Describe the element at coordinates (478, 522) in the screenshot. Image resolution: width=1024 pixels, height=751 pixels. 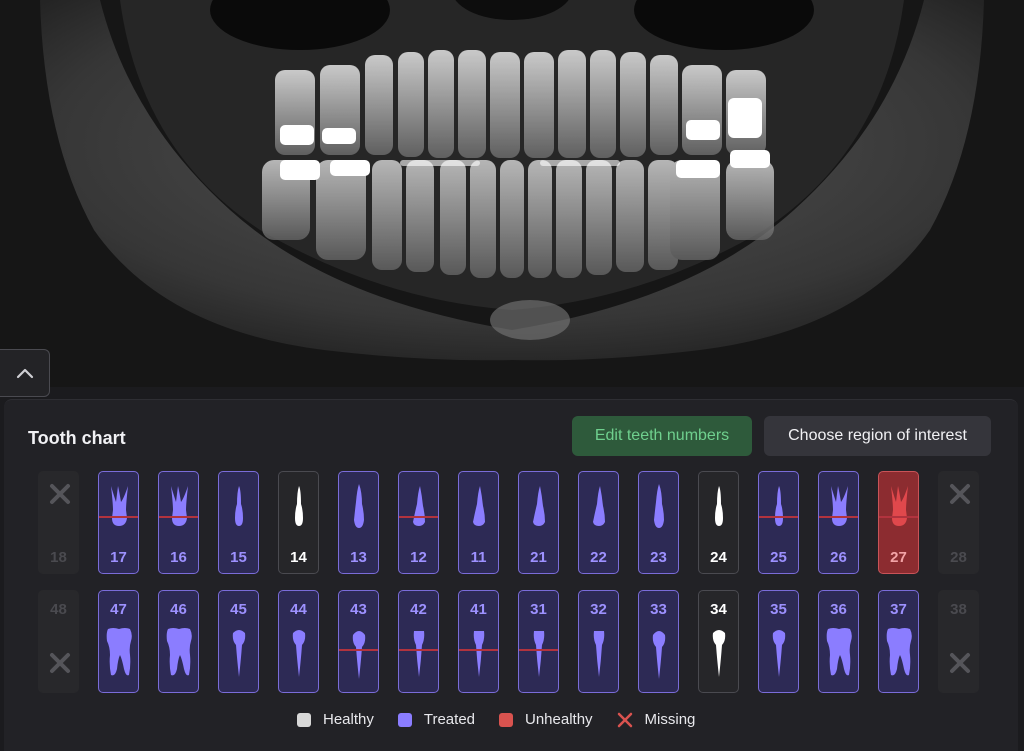
I see `tooth-11: 11` at that location.